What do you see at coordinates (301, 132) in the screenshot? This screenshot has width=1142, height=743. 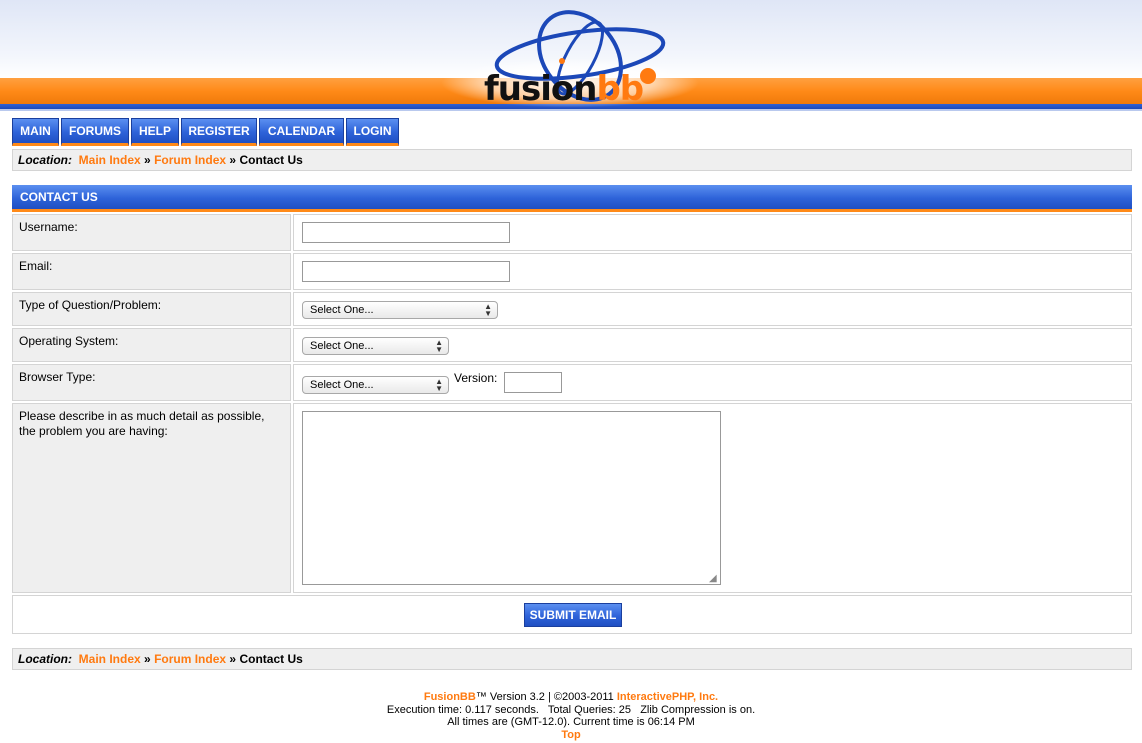 I see `nav-calendar-button: CALENDAR` at bounding box center [301, 132].